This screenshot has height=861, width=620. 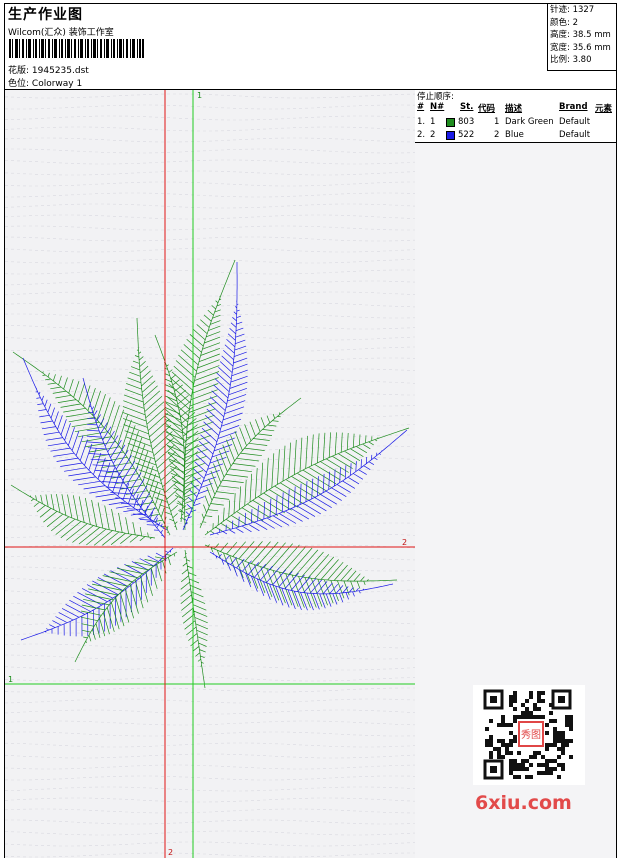 What do you see at coordinates (57, 84) in the screenshot?
I see `colorway-name: Colorway 1` at bounding box center [57, 84].